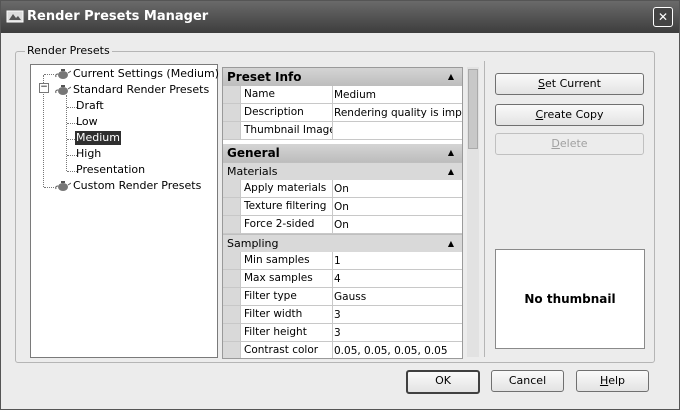  Describe the element at coordinates (342, 95) in the screenshot. I see `prop-row-name: Name Medium` at that location.